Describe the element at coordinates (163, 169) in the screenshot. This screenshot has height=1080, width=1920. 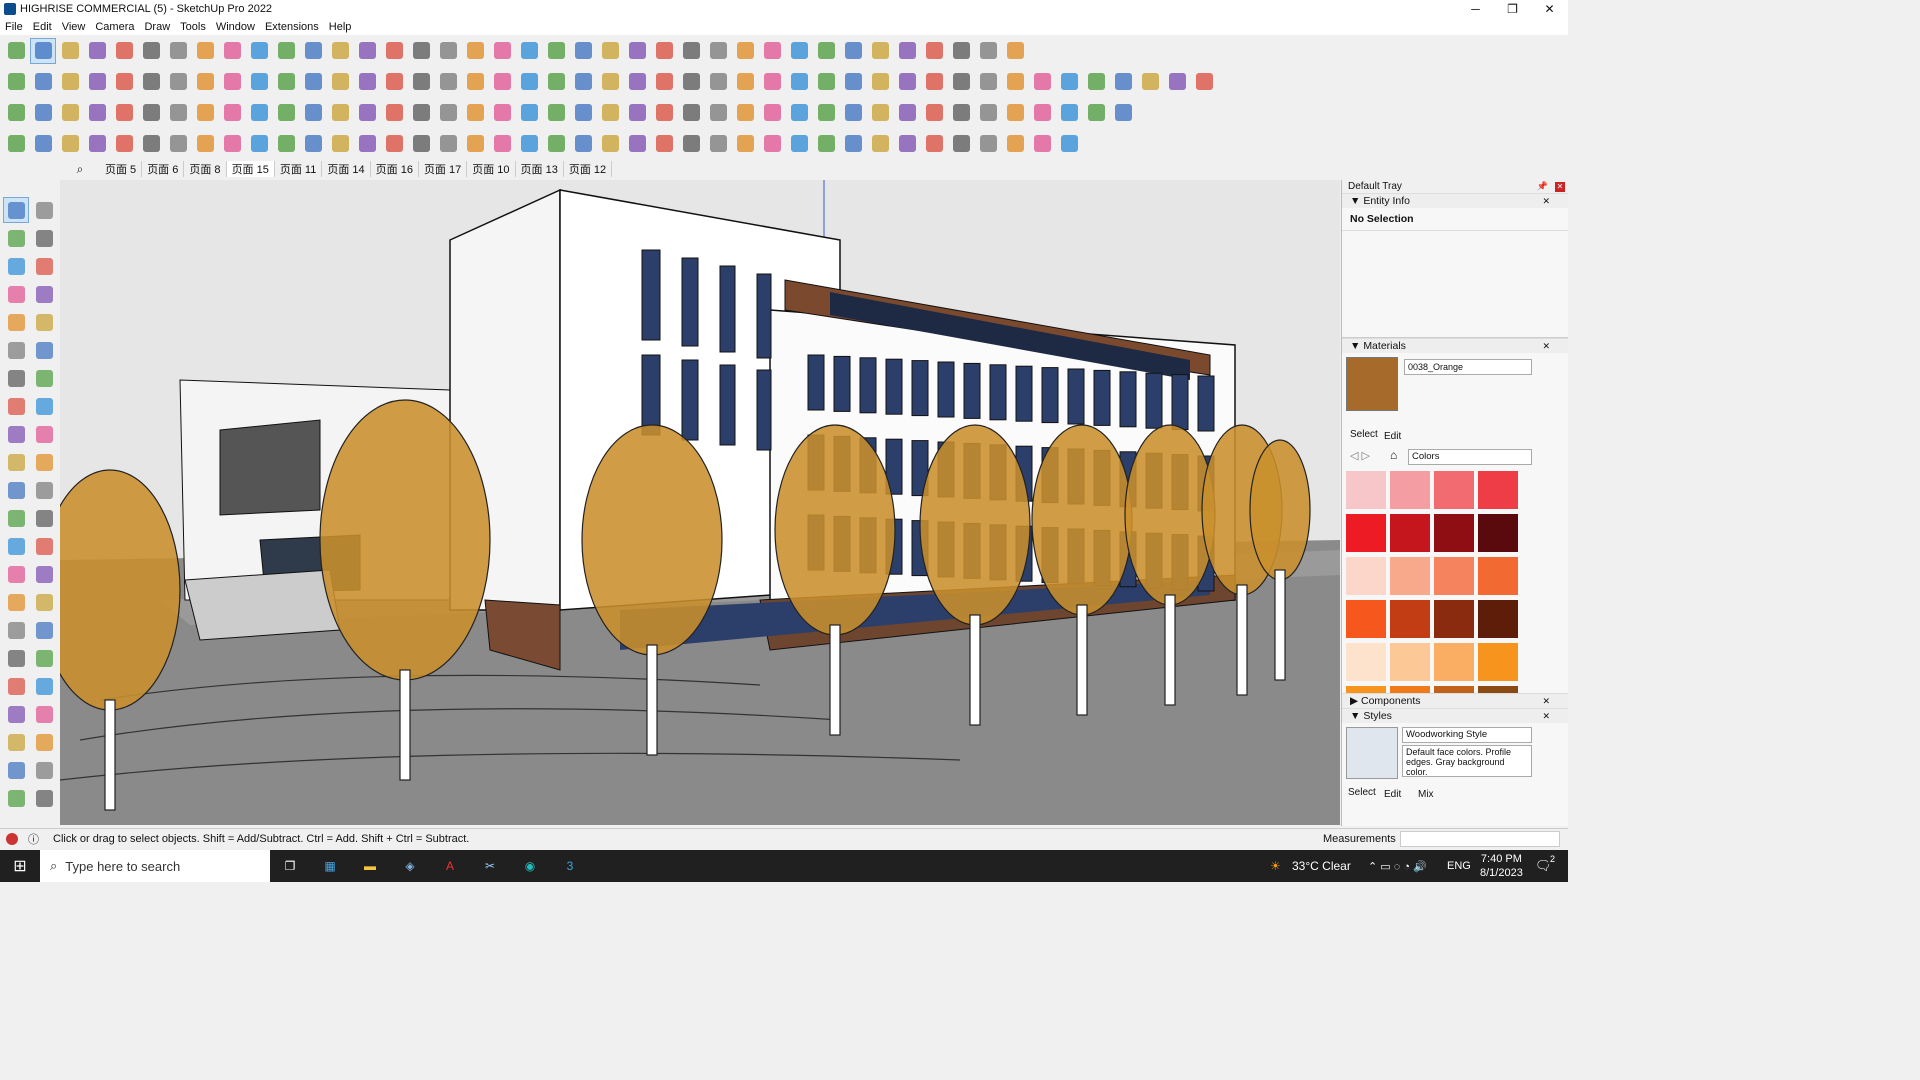
I see `scene-tab: 页面 6` at that location.